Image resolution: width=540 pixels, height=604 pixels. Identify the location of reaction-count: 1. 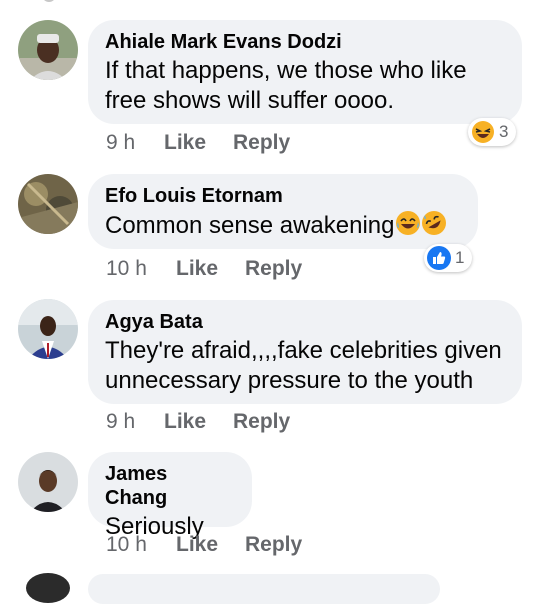
(460, 257).